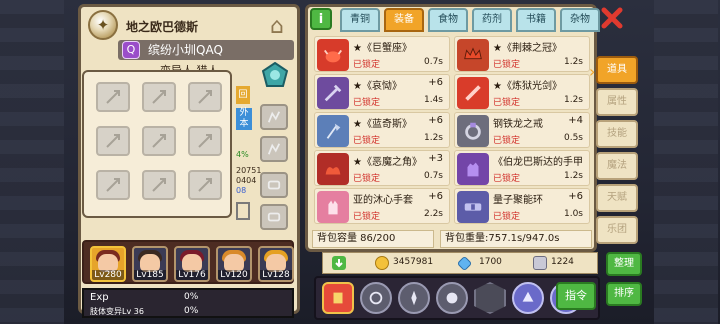 This screenshot has width=720, height=324. I want to click on inventory-item: 量子聚能环 已锁定 +6 1.0s, so click(522, 206).